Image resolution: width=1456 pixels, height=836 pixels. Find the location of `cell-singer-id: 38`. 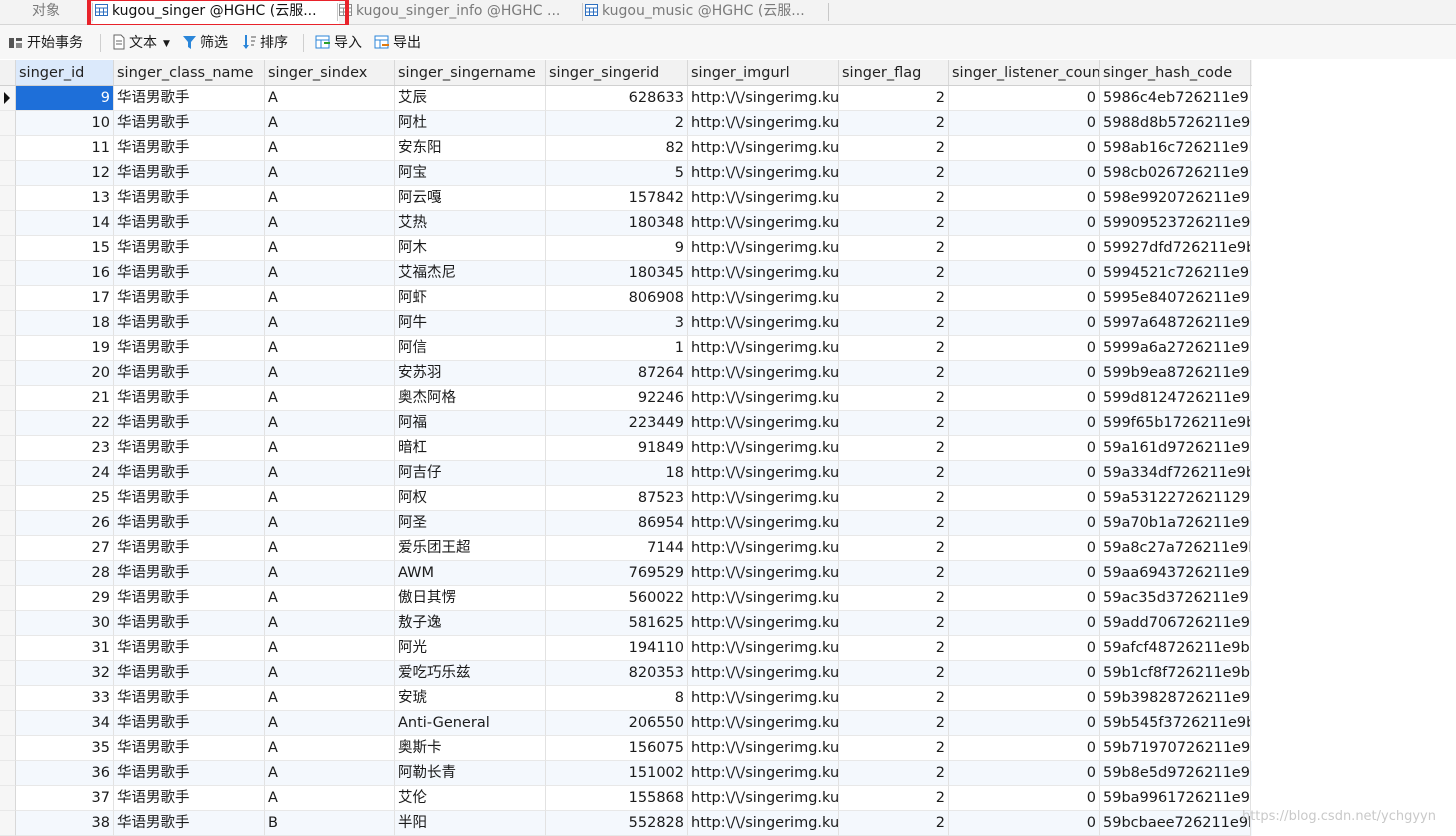

cell-singer-id: 38 is located at coordinates (65, 823).